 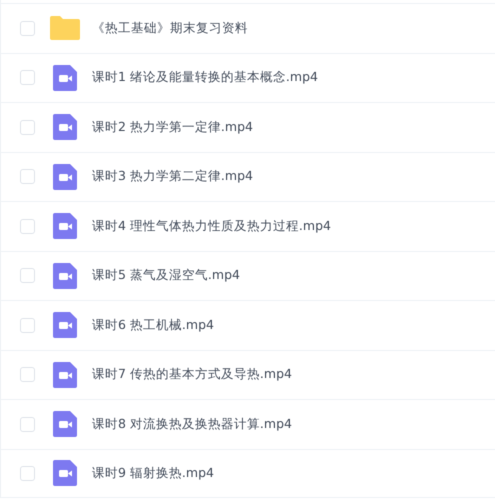 What do you see at coordinates (170, 28) in the screenshot?
I see `file-name: 《热工基础》期末复习资料` at bounding box center [170, 28].